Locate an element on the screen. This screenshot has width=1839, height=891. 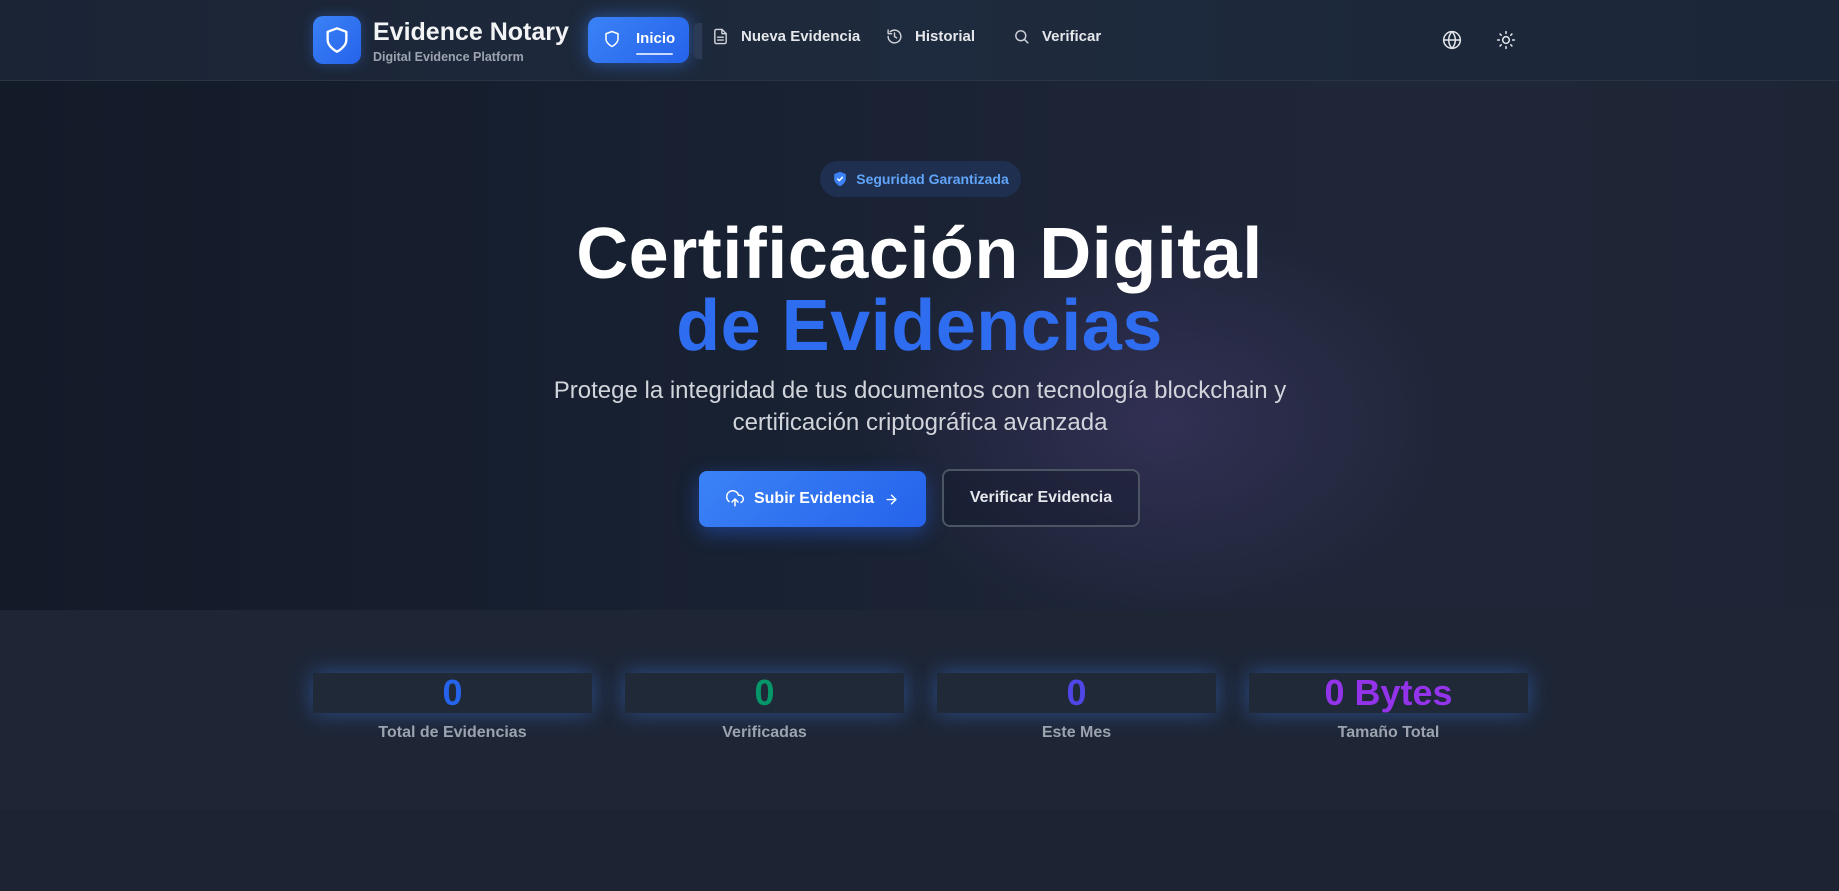
theme-toggle-button is located at coordinates (1506, 40).